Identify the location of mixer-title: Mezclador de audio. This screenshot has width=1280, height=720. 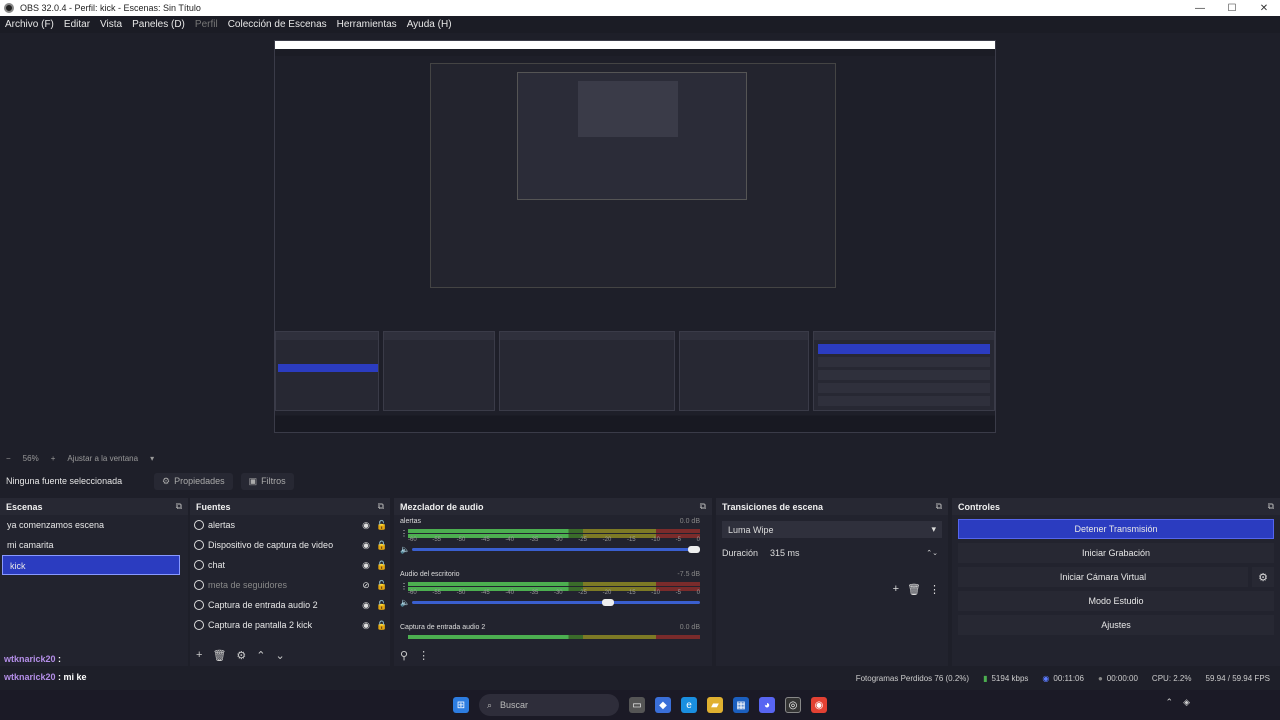
(442, 506).